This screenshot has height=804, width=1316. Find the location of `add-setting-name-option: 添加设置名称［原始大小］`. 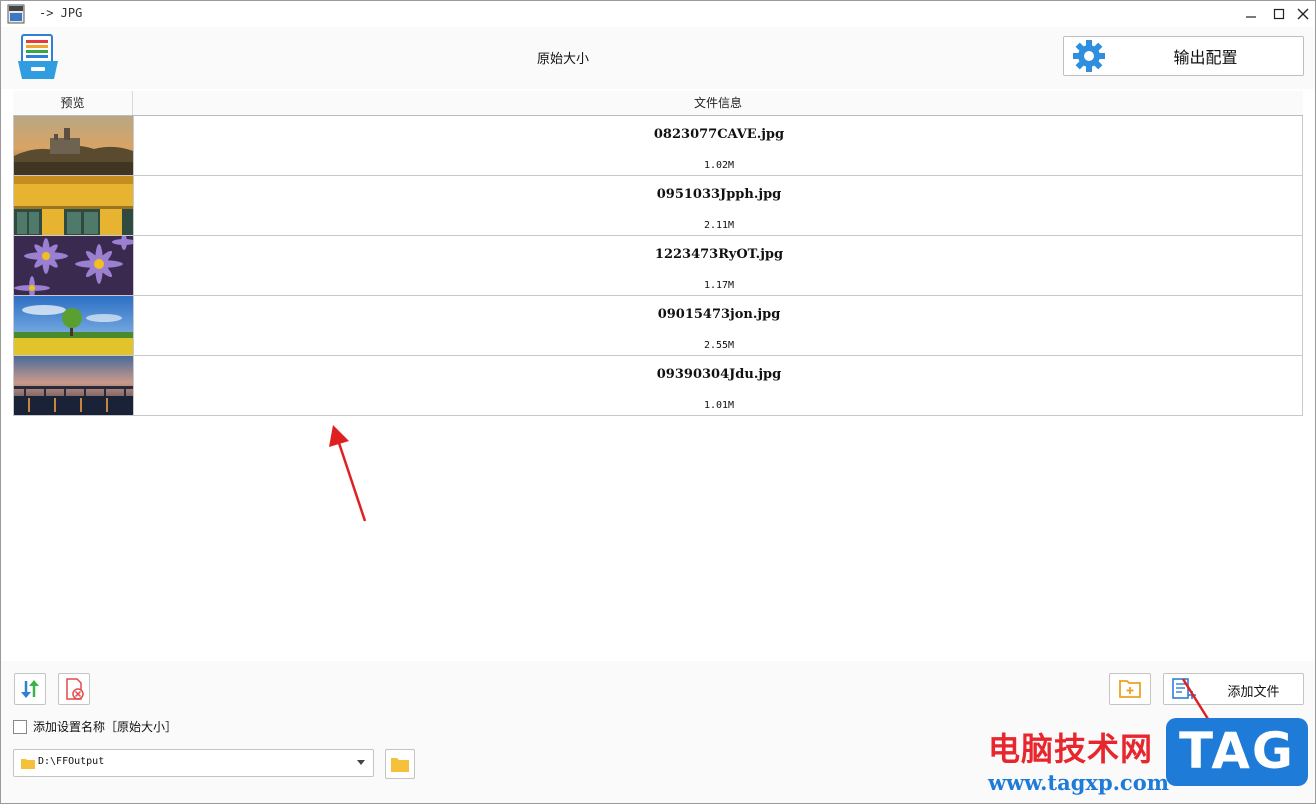

add-setting-name-option: 添加设置名称［原始大小］ is located at coordinates (95, 726).